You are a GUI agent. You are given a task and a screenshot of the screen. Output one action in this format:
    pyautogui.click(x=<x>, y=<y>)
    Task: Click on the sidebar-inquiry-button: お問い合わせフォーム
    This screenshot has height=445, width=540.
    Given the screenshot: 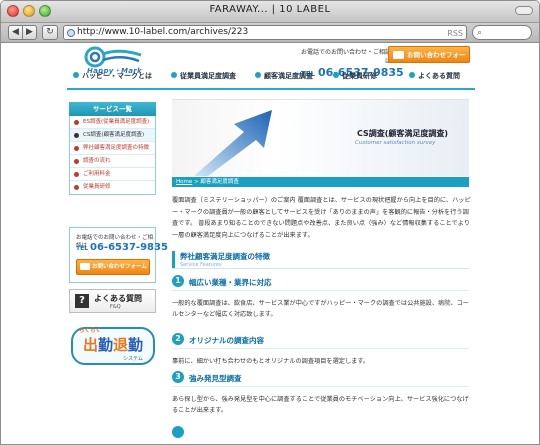 What is the action you would take?
    pyautogui.click(x=113, y=267)
    